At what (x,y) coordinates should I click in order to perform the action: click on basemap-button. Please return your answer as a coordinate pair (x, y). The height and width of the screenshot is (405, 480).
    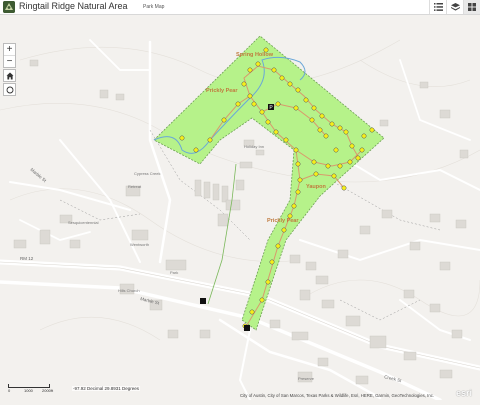
    Looking at the image, I should click on (471, 7).